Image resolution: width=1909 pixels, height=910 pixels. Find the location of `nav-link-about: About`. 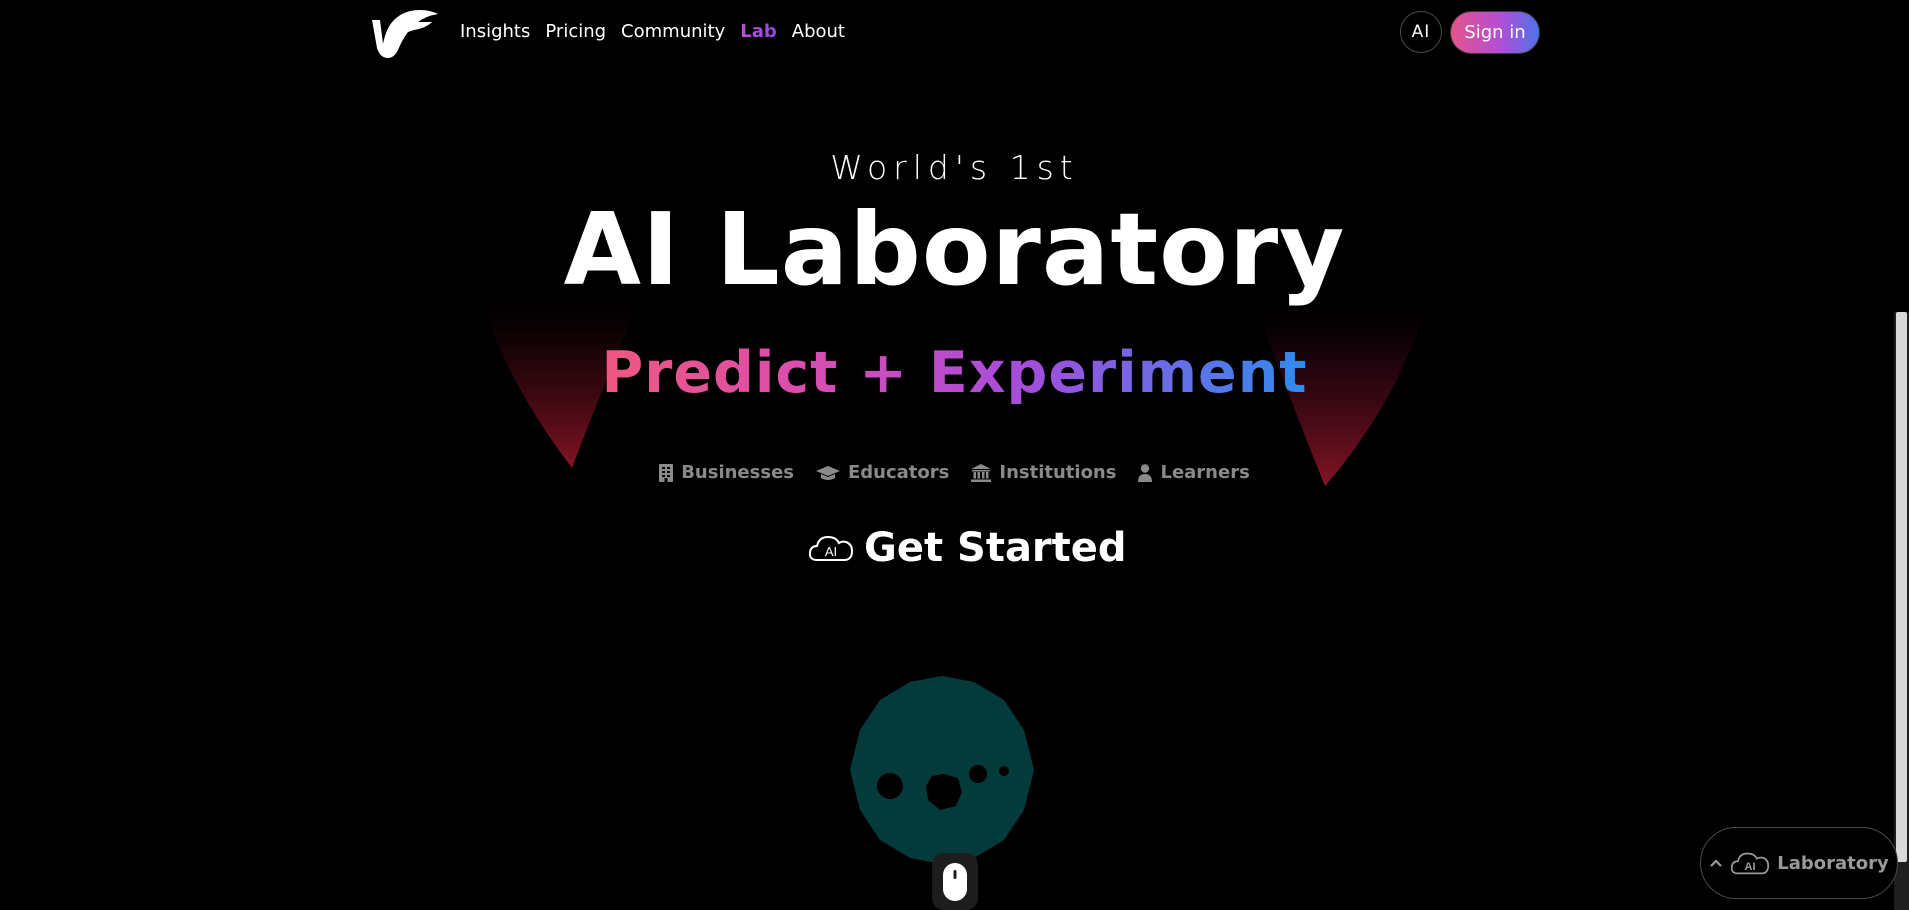

nav-link-about: About is located at coordinates (818, 32).